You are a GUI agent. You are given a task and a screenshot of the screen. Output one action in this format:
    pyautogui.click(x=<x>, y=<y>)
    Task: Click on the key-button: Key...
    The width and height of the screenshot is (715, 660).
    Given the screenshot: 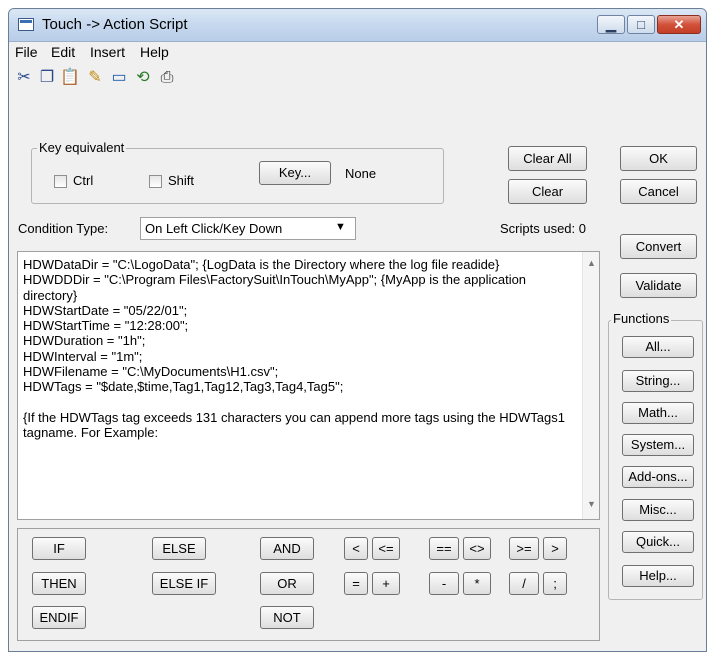 What is the action you would take?
    pyautogui.click(x=295, y=173)
    